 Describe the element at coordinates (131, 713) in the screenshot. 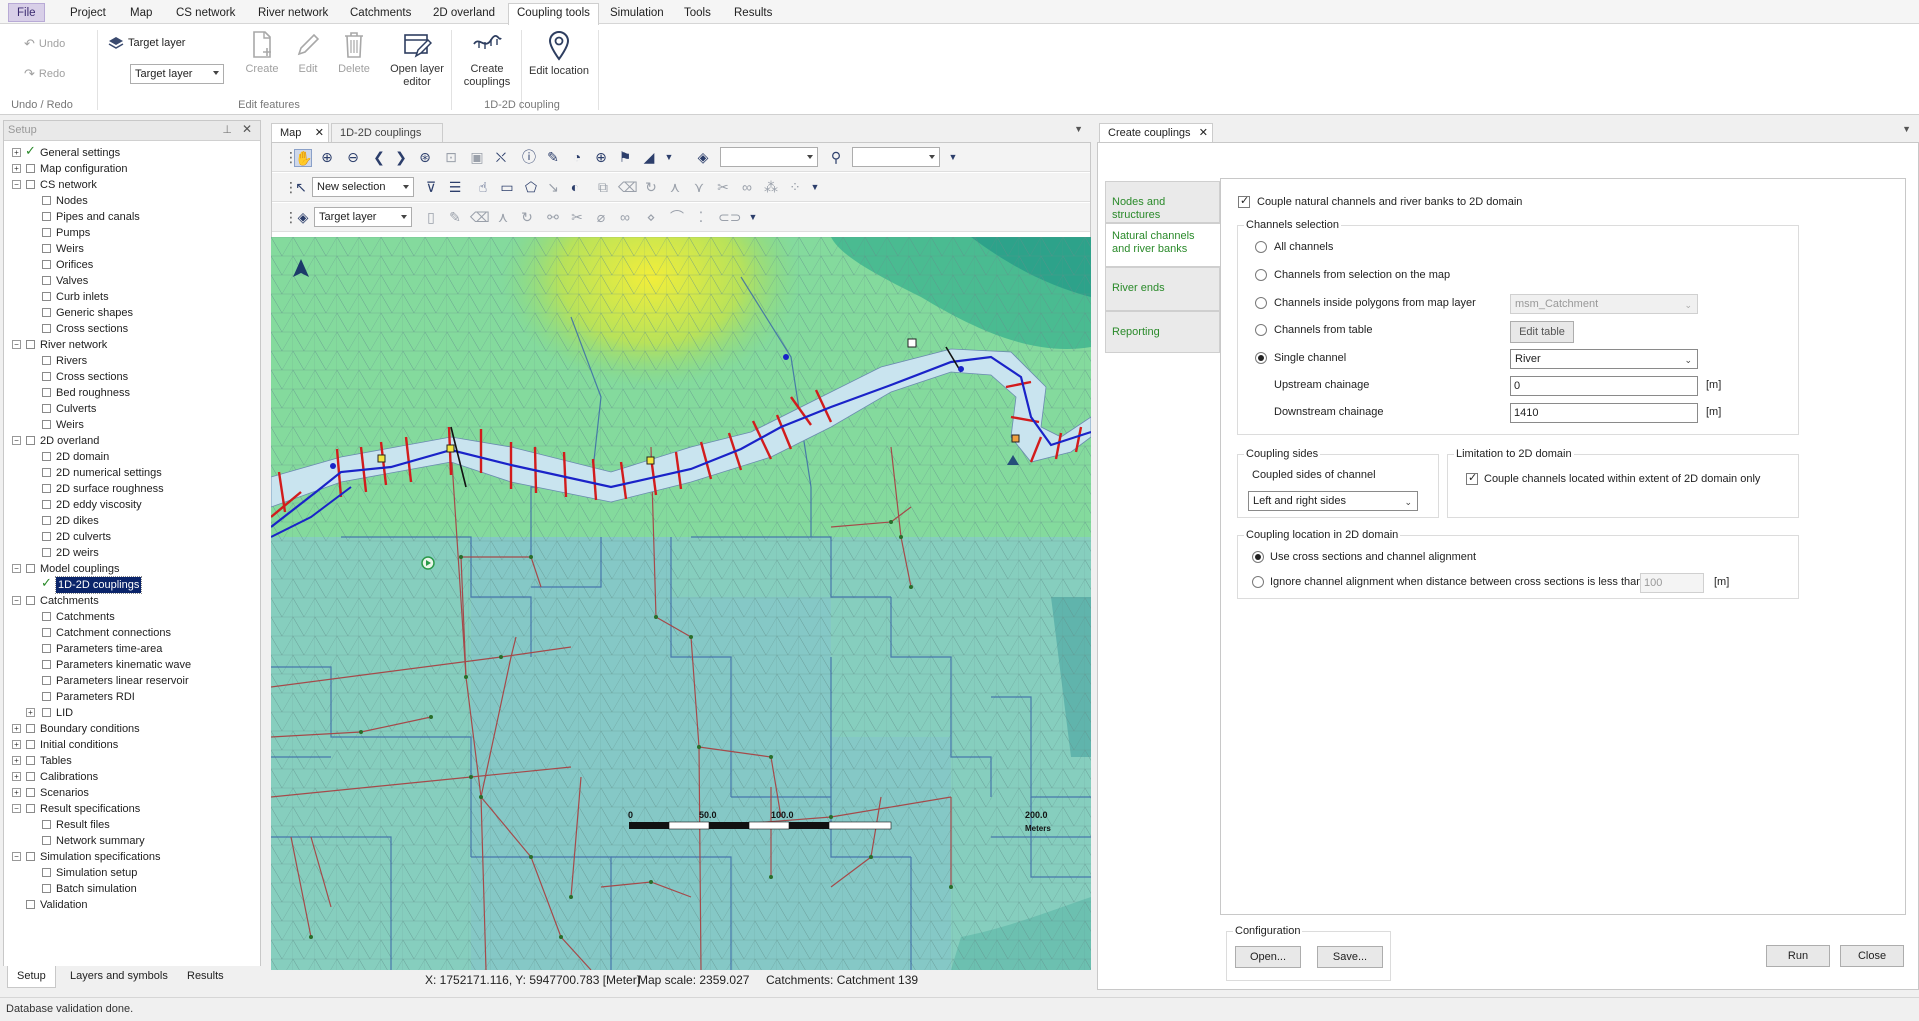

I see `tree-item: + LID` at that location.